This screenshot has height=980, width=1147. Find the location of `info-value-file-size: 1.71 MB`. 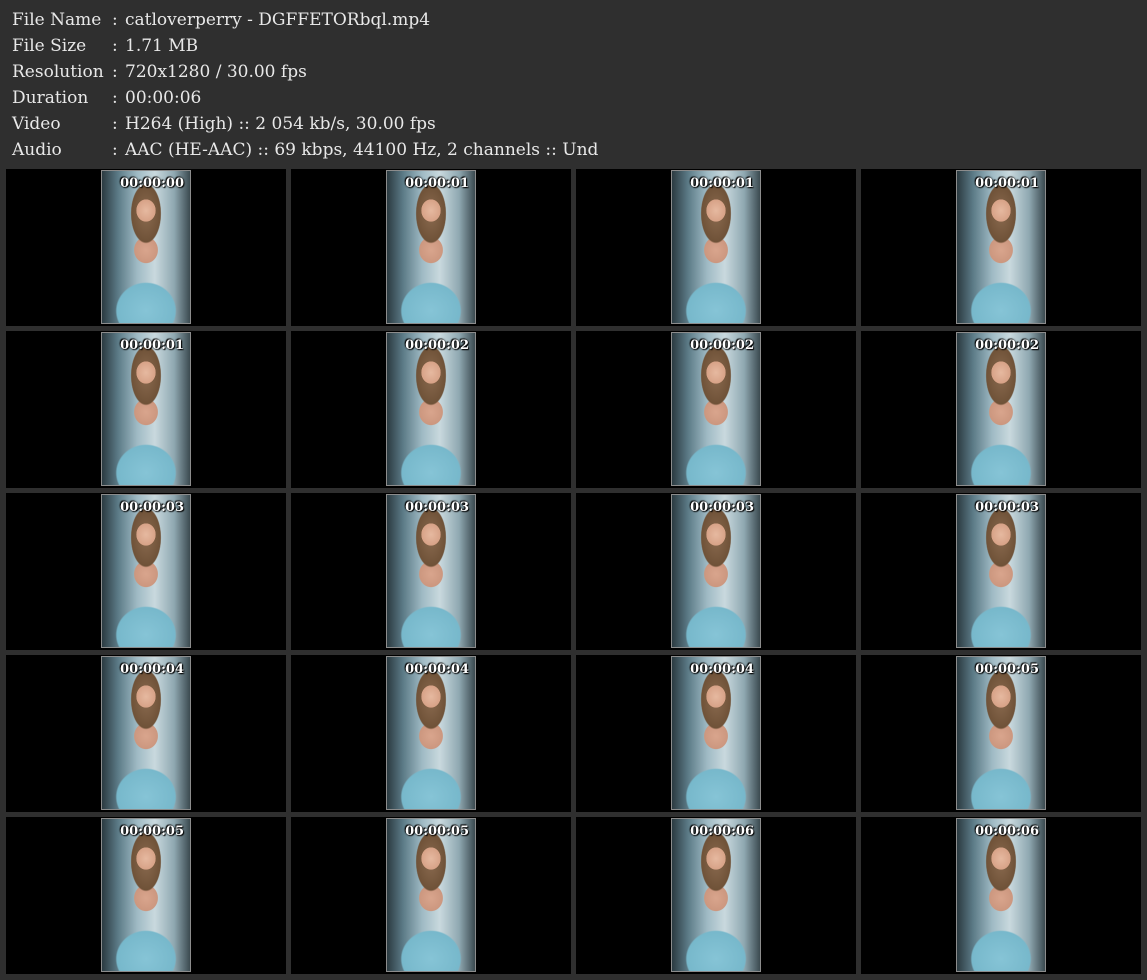

info-value-file-size: 1.71 MB is located at coordinates (162, 46).